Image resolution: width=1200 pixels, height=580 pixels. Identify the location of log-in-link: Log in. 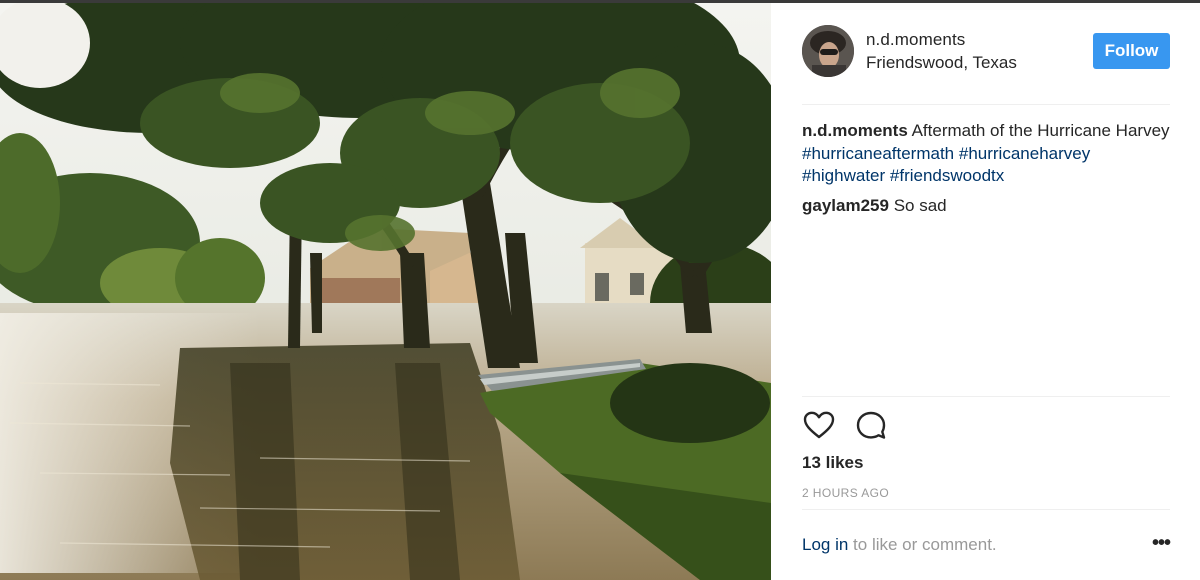
(825, 544).